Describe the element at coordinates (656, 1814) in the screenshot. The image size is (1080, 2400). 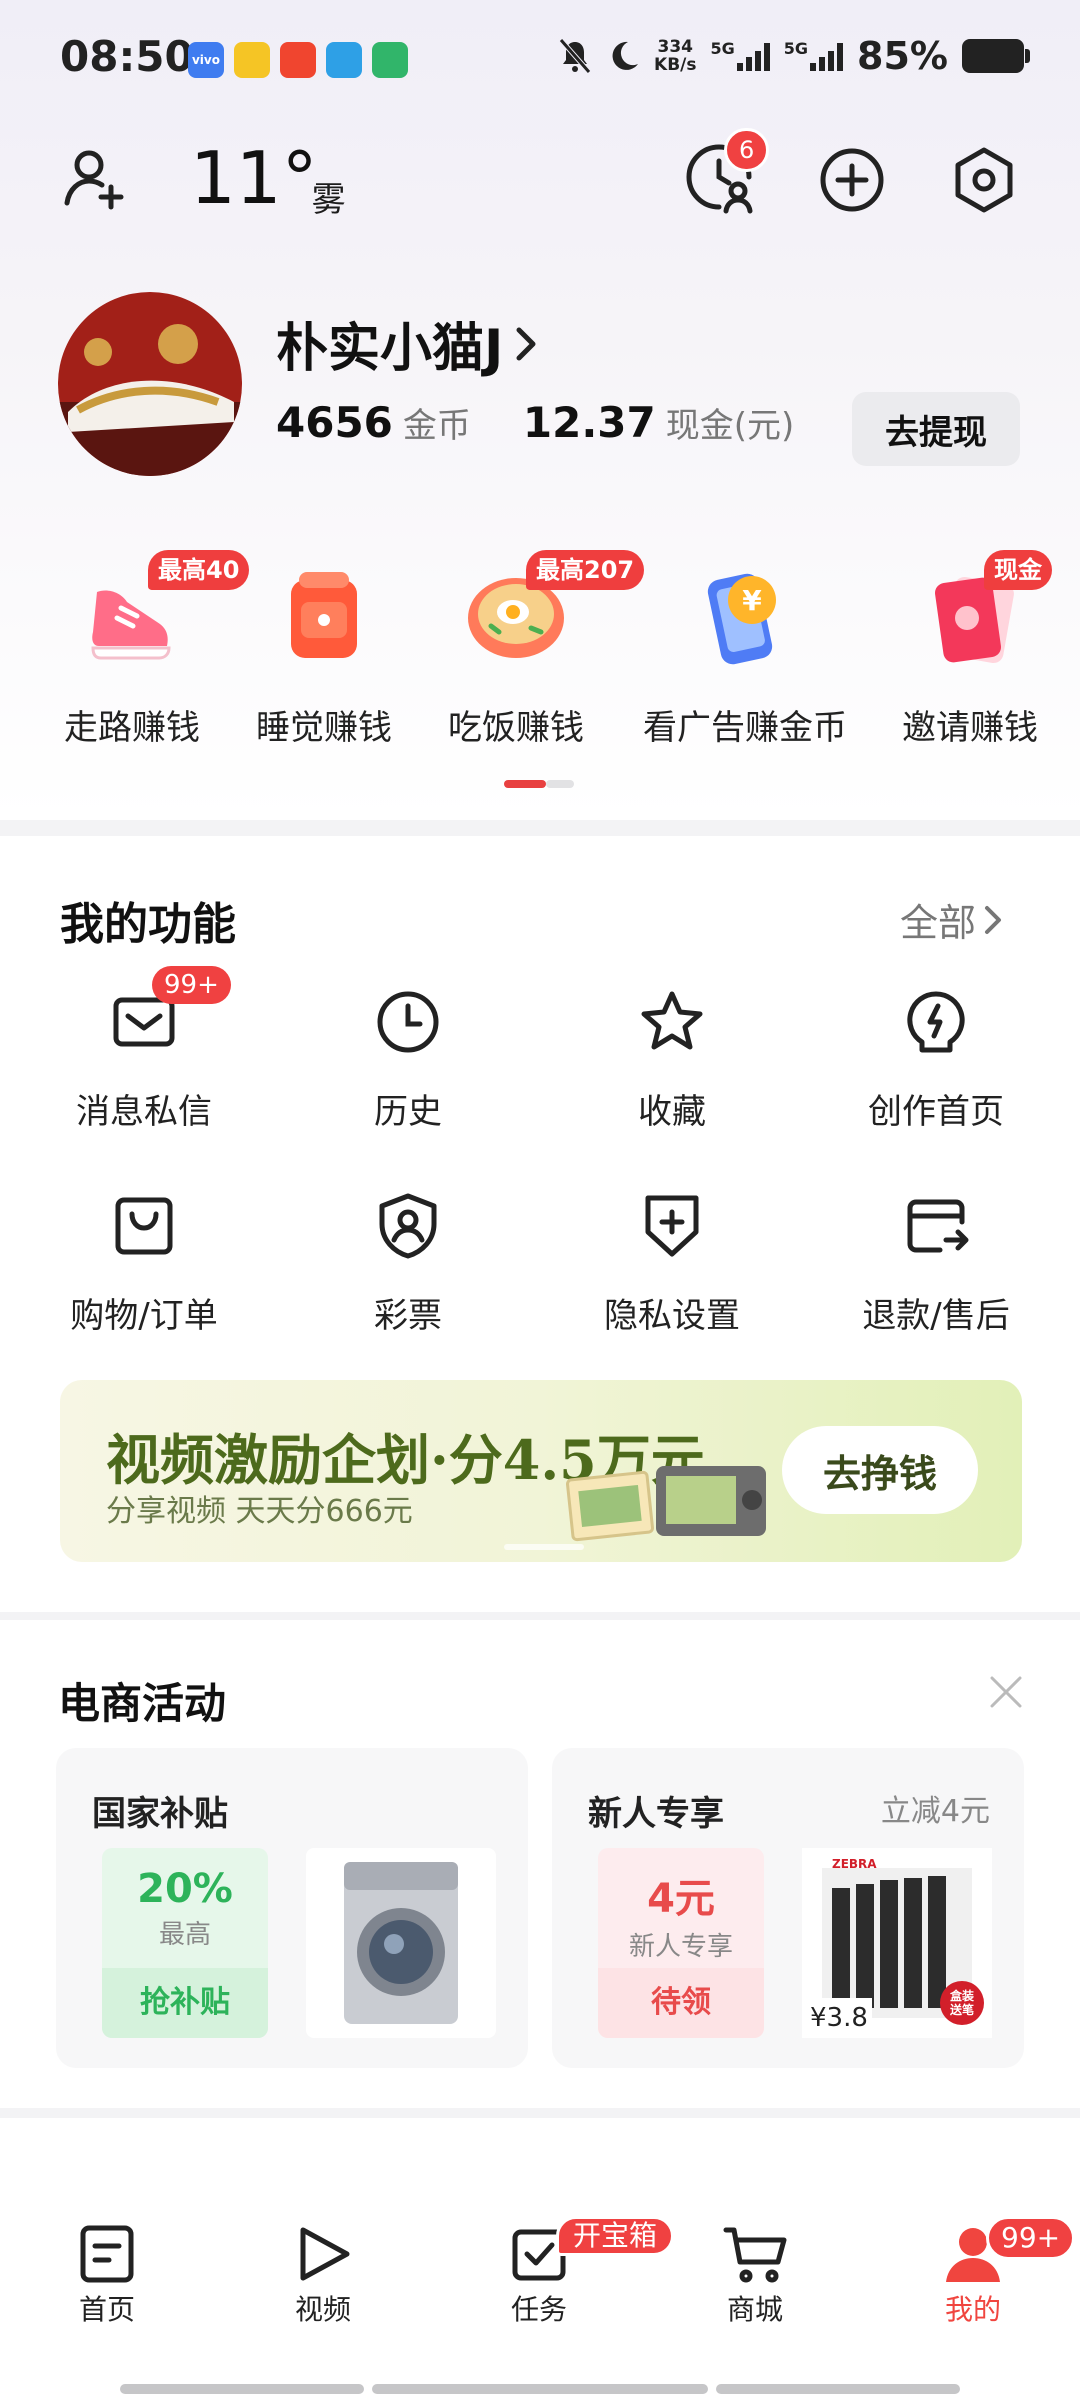
I see `ec-card-title: 新人专享` at that location.